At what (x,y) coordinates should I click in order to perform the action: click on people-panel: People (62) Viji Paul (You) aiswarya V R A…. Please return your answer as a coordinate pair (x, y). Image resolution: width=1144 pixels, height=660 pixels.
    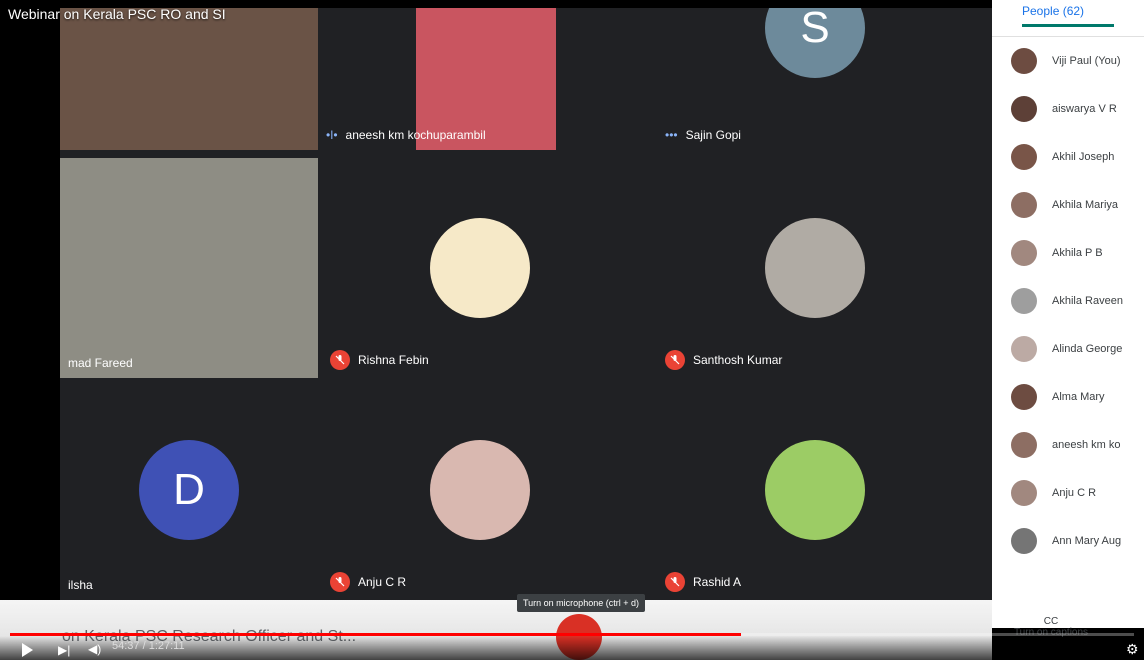
    Looking at the image, I should click on (1068, 314).